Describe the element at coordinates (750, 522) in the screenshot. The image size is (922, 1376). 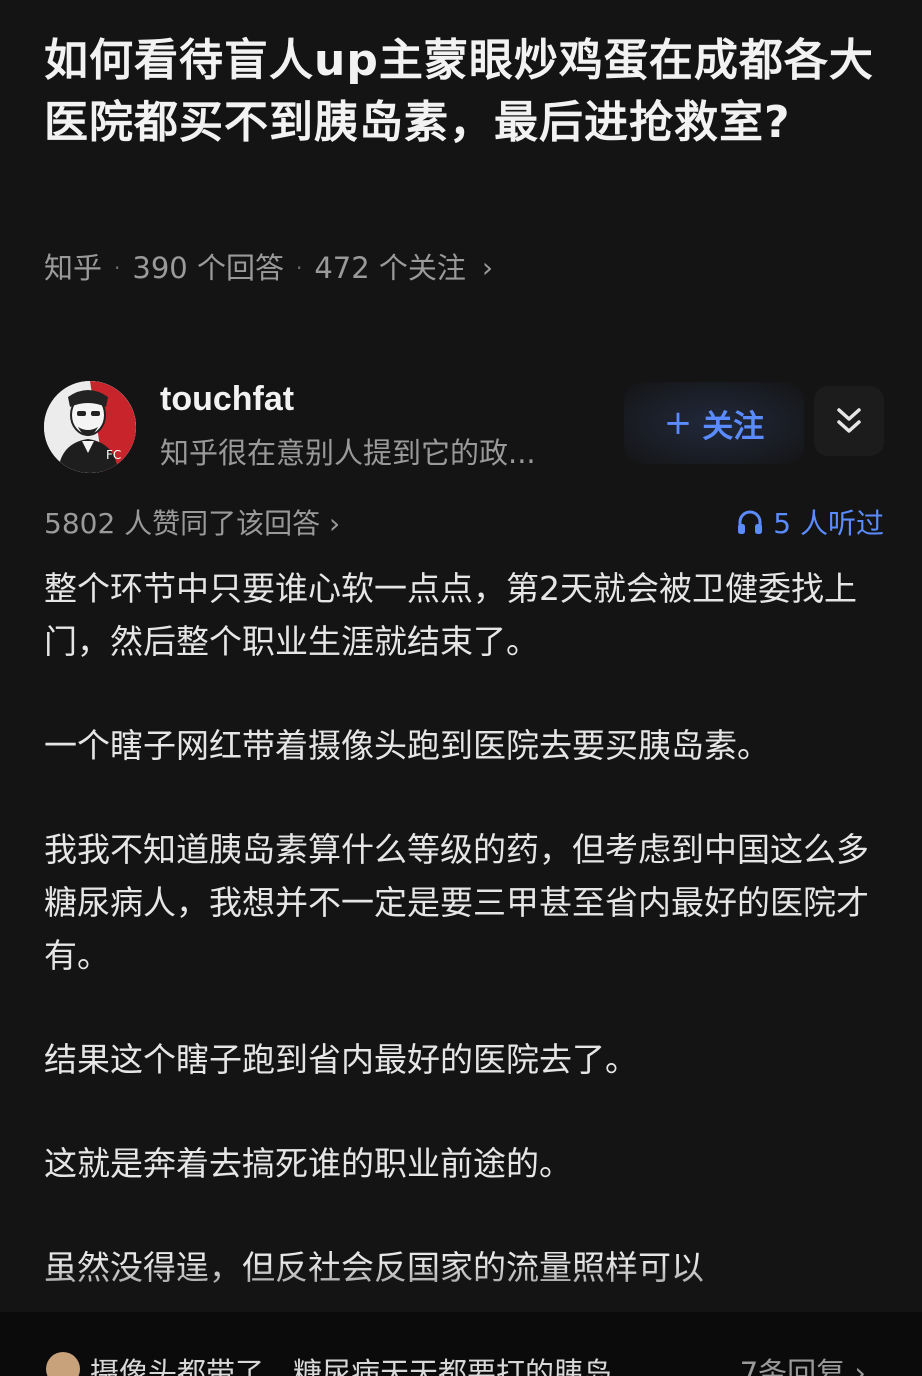
I see `headphones-icon` at that location.